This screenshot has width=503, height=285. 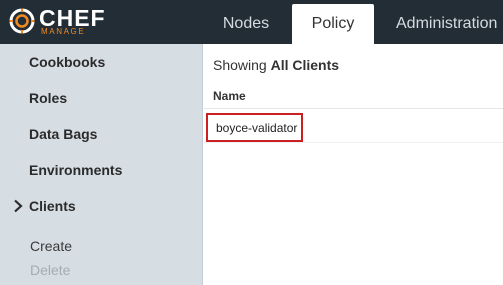 What do you see at coordinates (52, 206) in the screenshot?
I see `sidebar-item-clients: Clients` at bounding box center [52, 206].